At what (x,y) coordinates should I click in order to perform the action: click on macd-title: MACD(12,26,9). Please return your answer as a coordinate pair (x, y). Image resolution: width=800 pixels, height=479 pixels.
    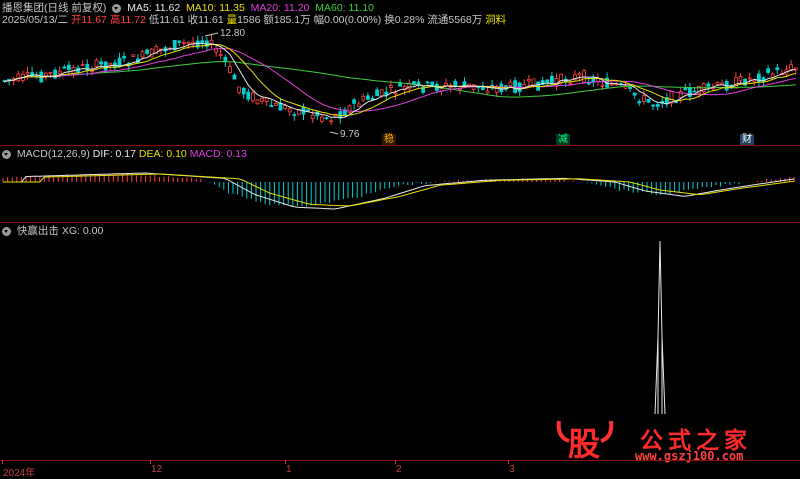
    Looking at the image, I should click on (53, 154).